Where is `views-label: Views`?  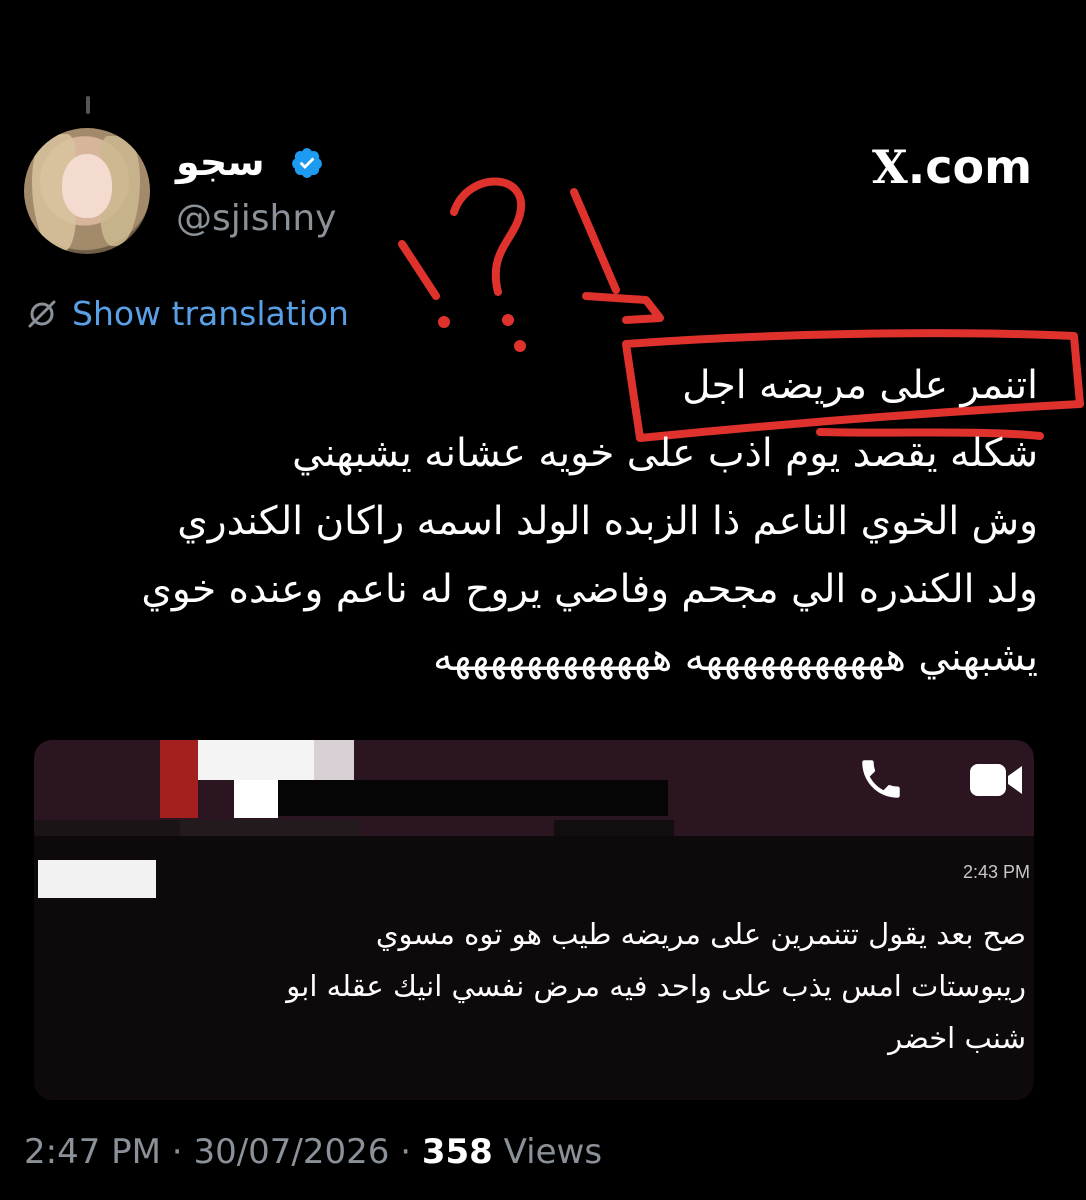
views-label: Views is located at coordinates (553, 1152).